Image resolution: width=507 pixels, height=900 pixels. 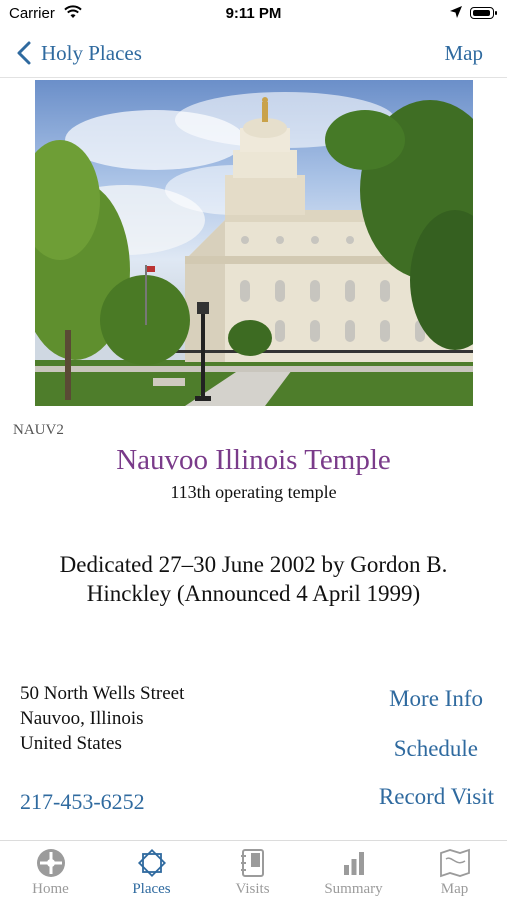 I want to click on tab-bar: Home Places Visits Summary Map, so click(x=253, y=870).